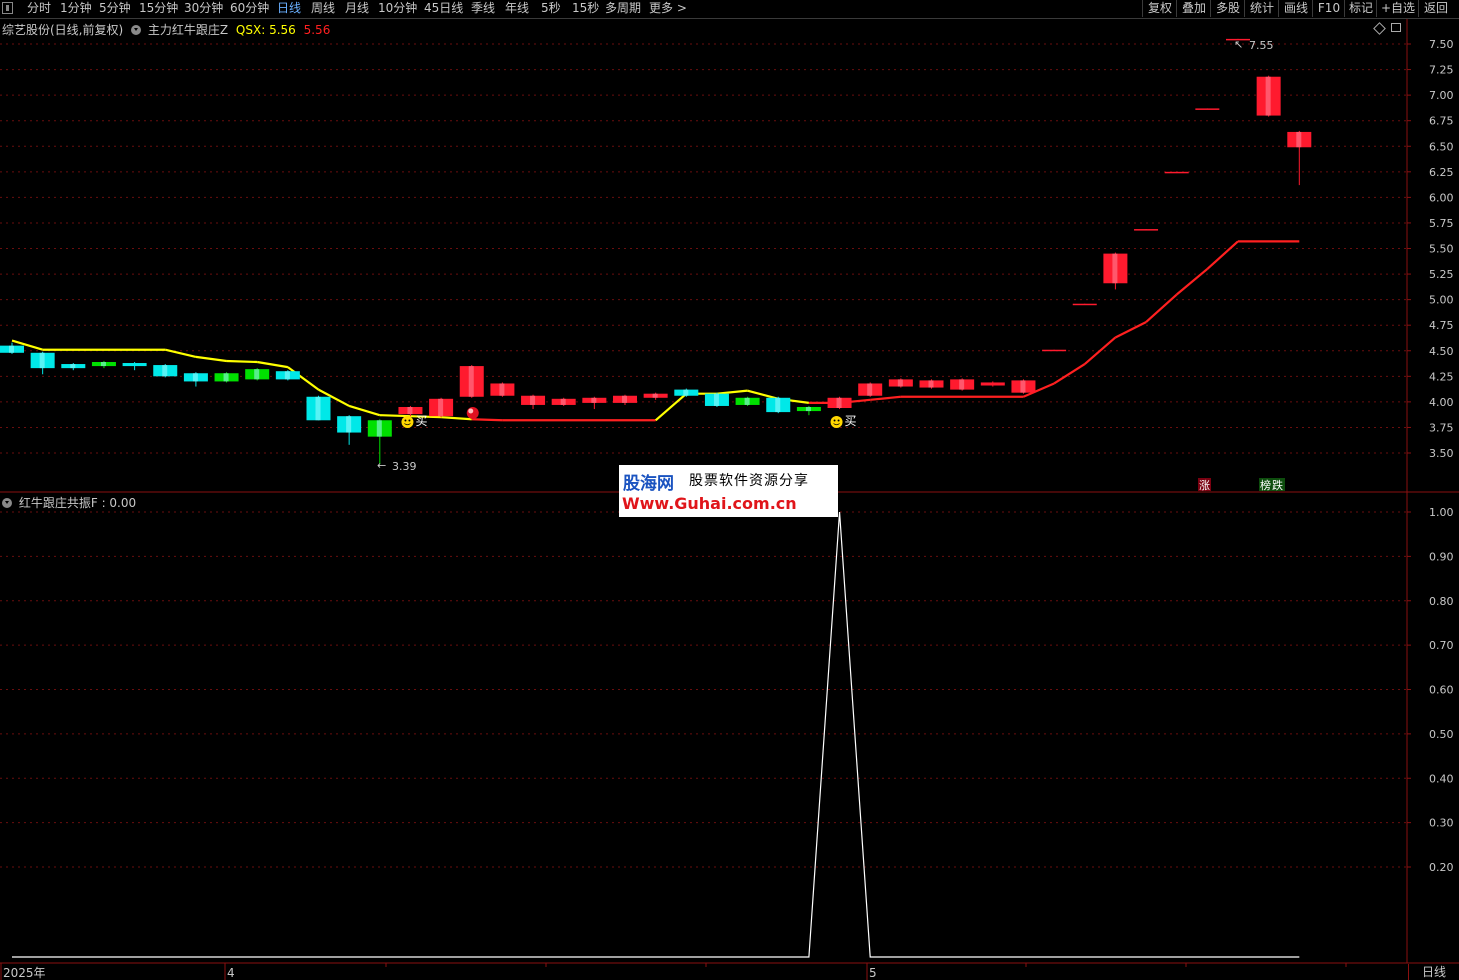 The width and height of the screenshot is (1459, 980). I want to click on value-tick-label: 0.40, so click(1441, 778).